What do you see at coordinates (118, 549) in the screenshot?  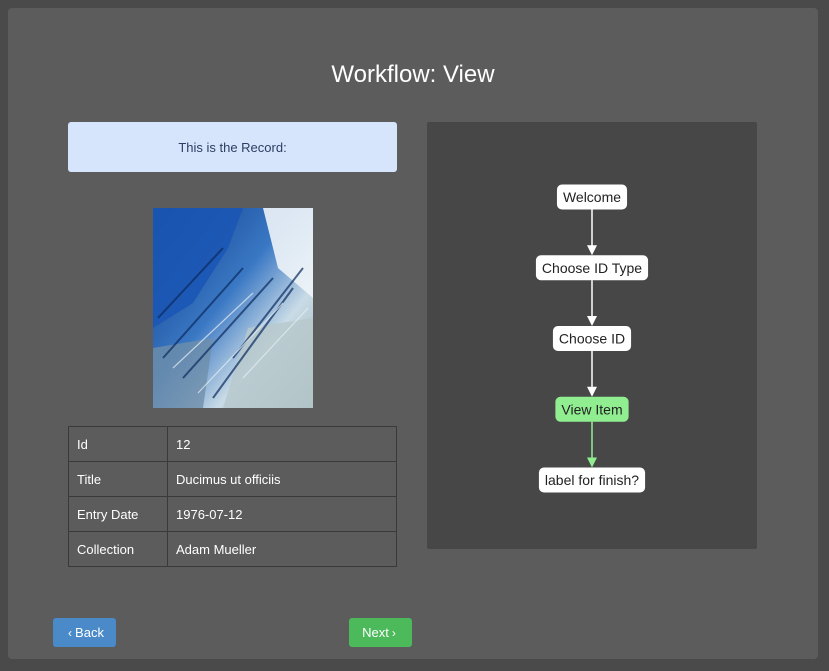 I see `field-key: Collection` at bounding box center [118, 549].